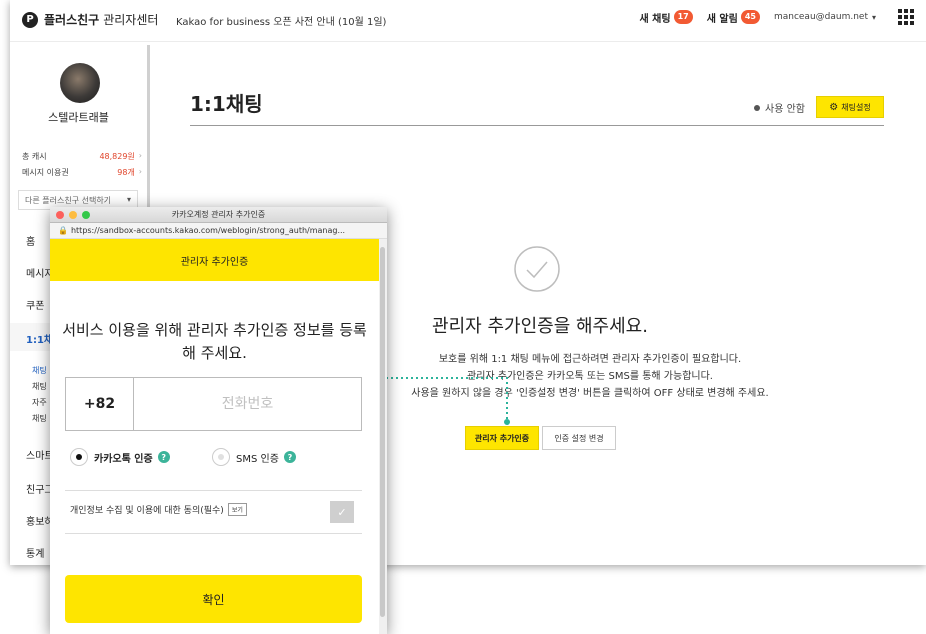  What do you see at coordinates (537, 269) in the screenshot?
I see `check-circle-icon` at bounding box center [537, 269].